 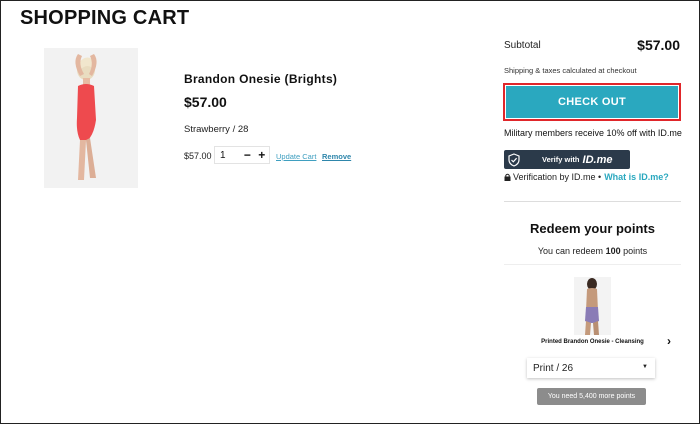 What do you see at coordinates (336, 156) in the screenshot?
I see `remove-link: Remove` at bounding box center [336, 156].